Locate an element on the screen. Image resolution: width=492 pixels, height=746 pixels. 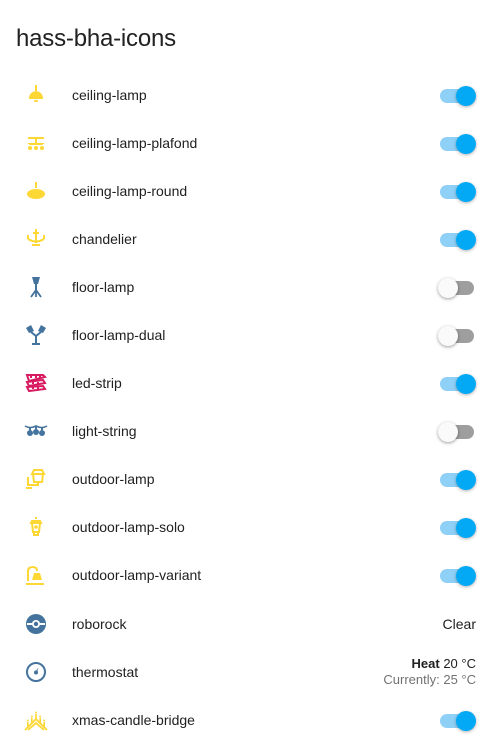
entity-row-floor-lamp-dual: floor-lamp-dual is located at coordinates (246, 335).